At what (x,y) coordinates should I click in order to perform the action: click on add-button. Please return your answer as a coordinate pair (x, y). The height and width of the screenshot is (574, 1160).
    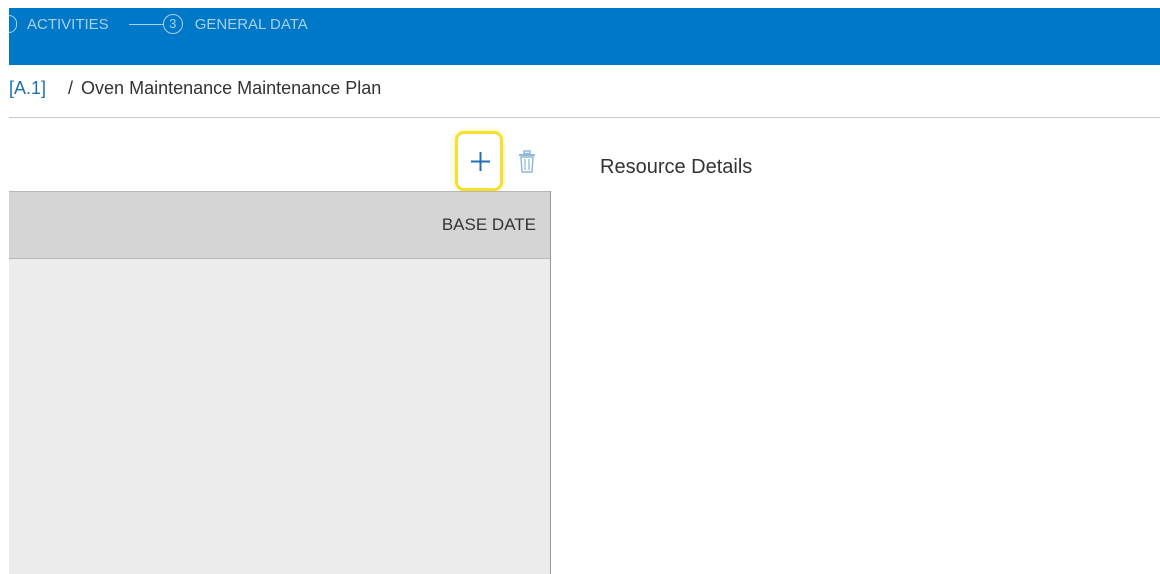
    Looking at the image, I should click on (479, 161).